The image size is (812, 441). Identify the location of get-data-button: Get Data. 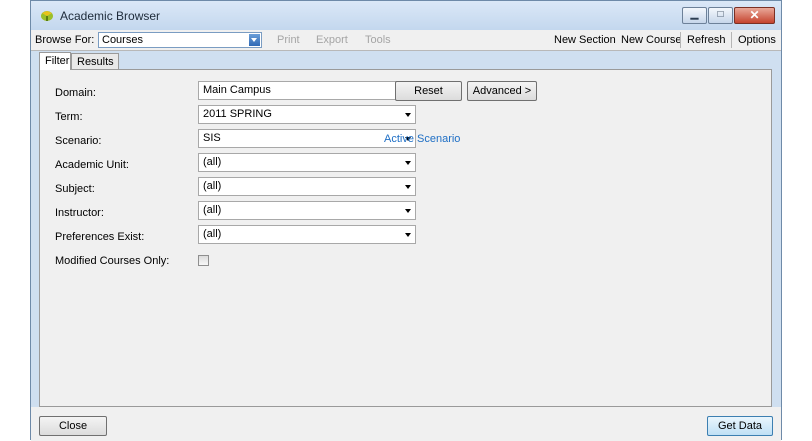
(740, 426).